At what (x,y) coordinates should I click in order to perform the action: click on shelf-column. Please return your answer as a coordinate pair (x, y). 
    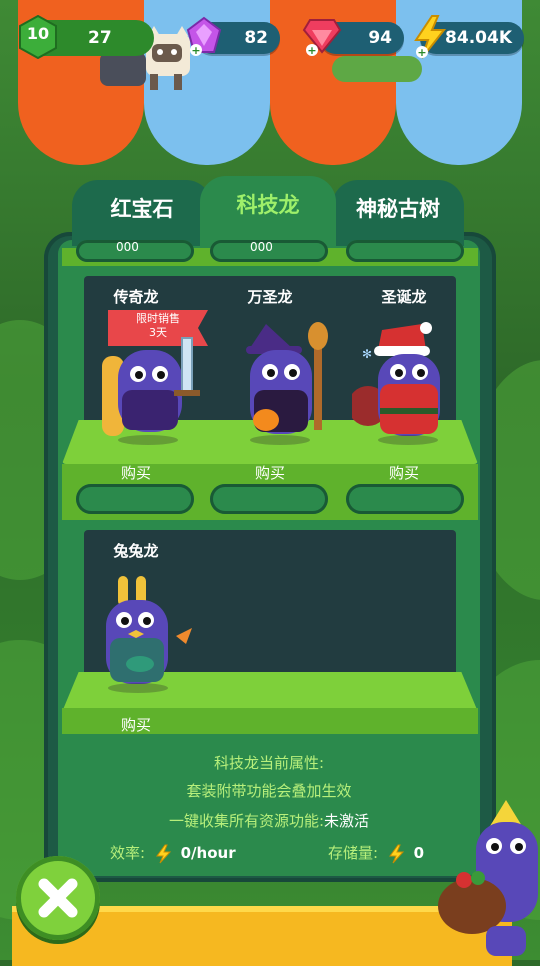
    Looking at the image, I should click on (466, 605).